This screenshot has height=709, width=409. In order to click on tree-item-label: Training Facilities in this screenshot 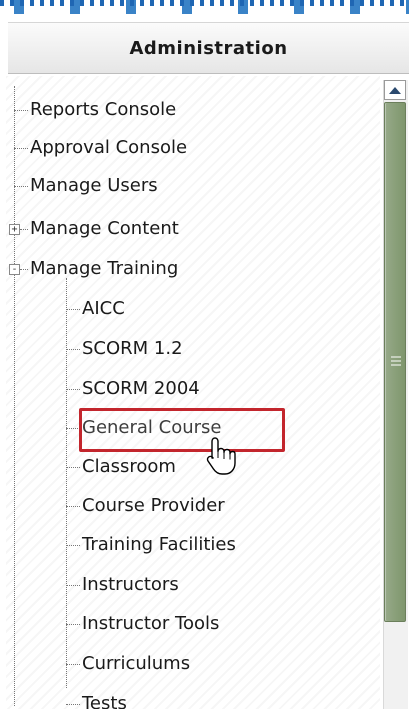, I will do `click(159, 544)`.